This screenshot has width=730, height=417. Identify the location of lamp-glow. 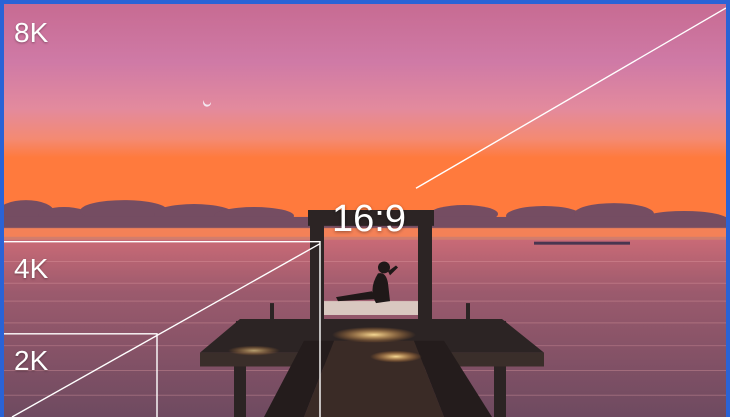
(374, 334).